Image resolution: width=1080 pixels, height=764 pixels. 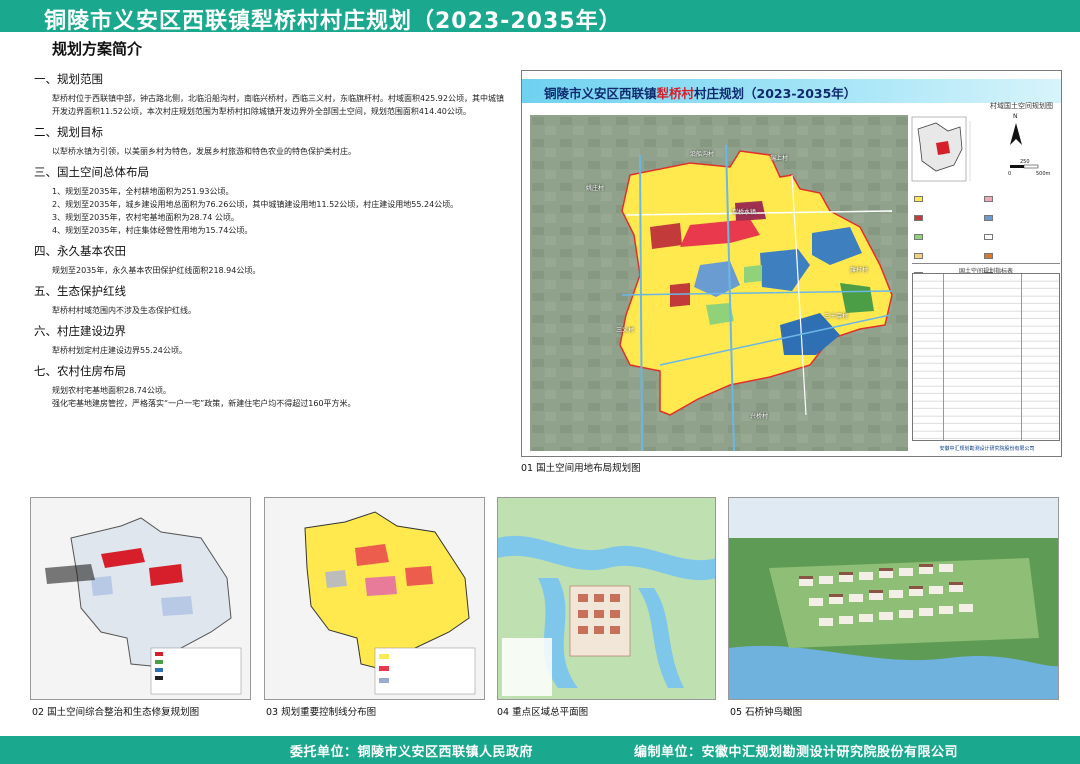 I want to click on place-label: 三十亩村, so click(x=836, y=316).